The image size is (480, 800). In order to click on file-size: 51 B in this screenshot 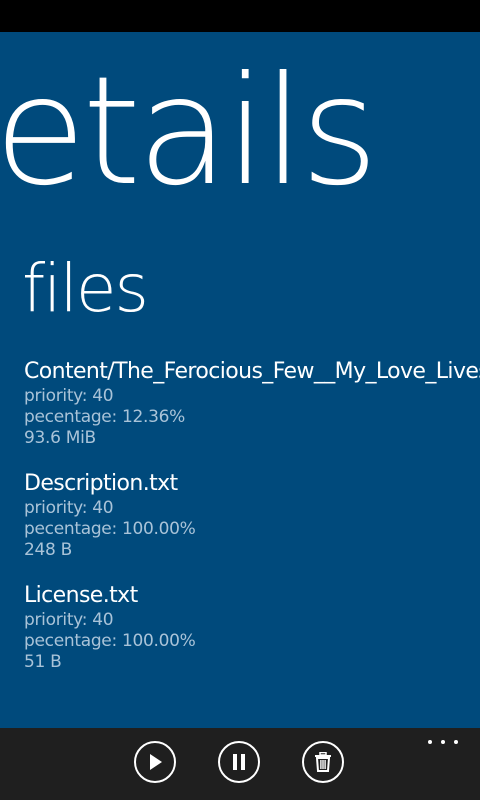, I will do `click(43, 662)`.